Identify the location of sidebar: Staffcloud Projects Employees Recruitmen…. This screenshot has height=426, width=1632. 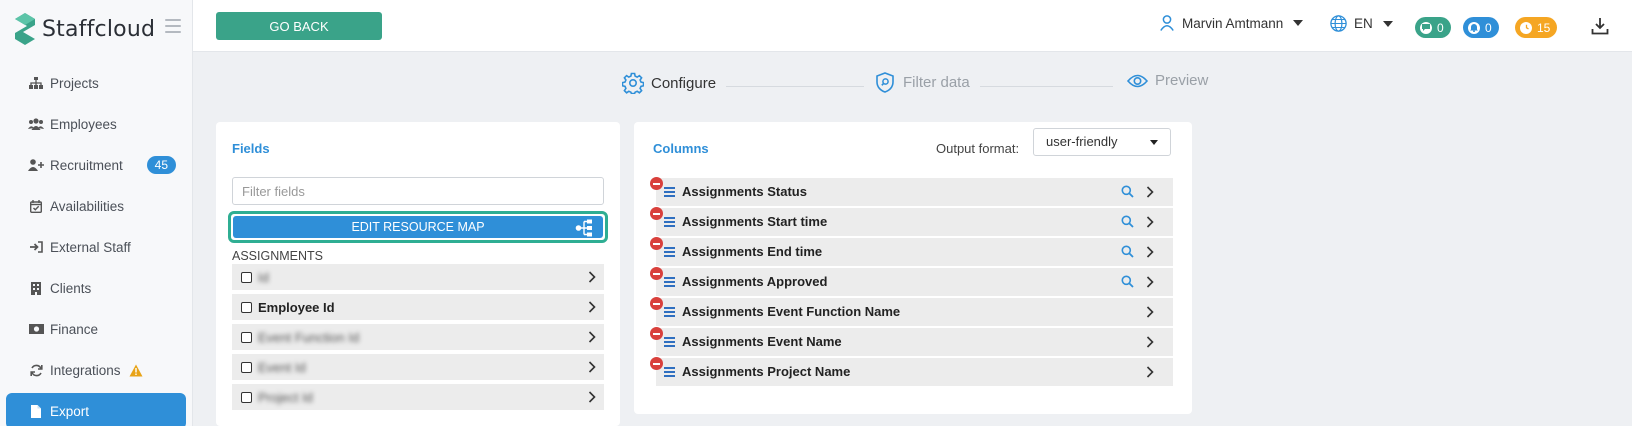
(96, 213).